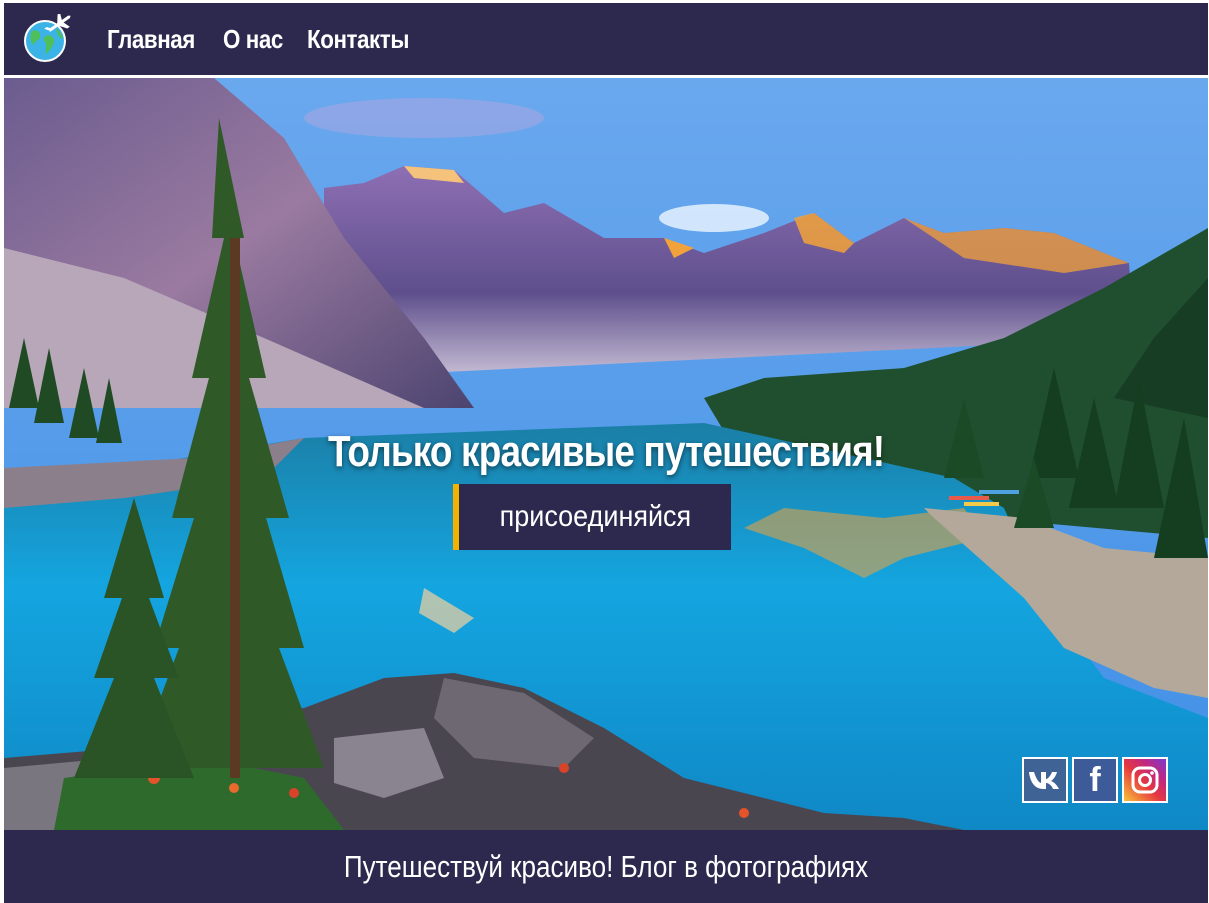 The image size is (1209, 903). I want to click on nav-item-about: О нас, so click(253, 39).